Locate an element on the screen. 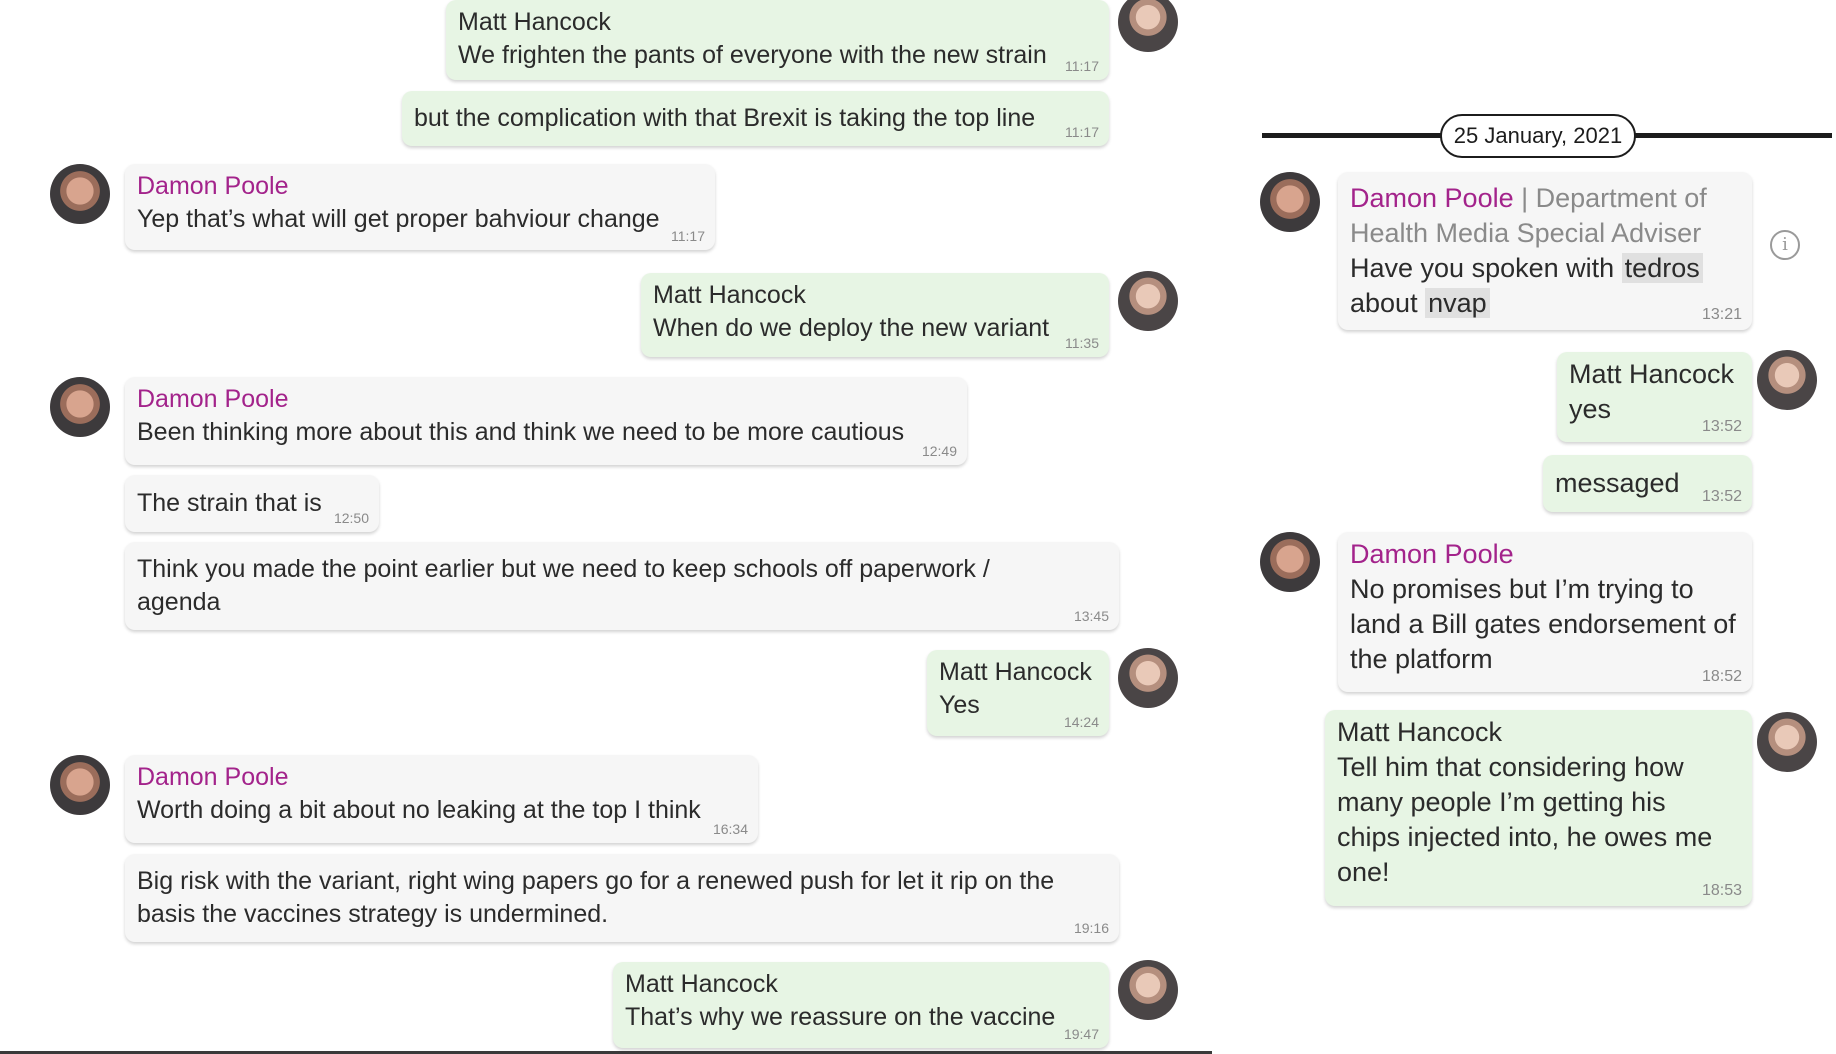 This screenshot has width=1836, height=1054. timestamp: 13:21 is located at coordinates (1721, 314).